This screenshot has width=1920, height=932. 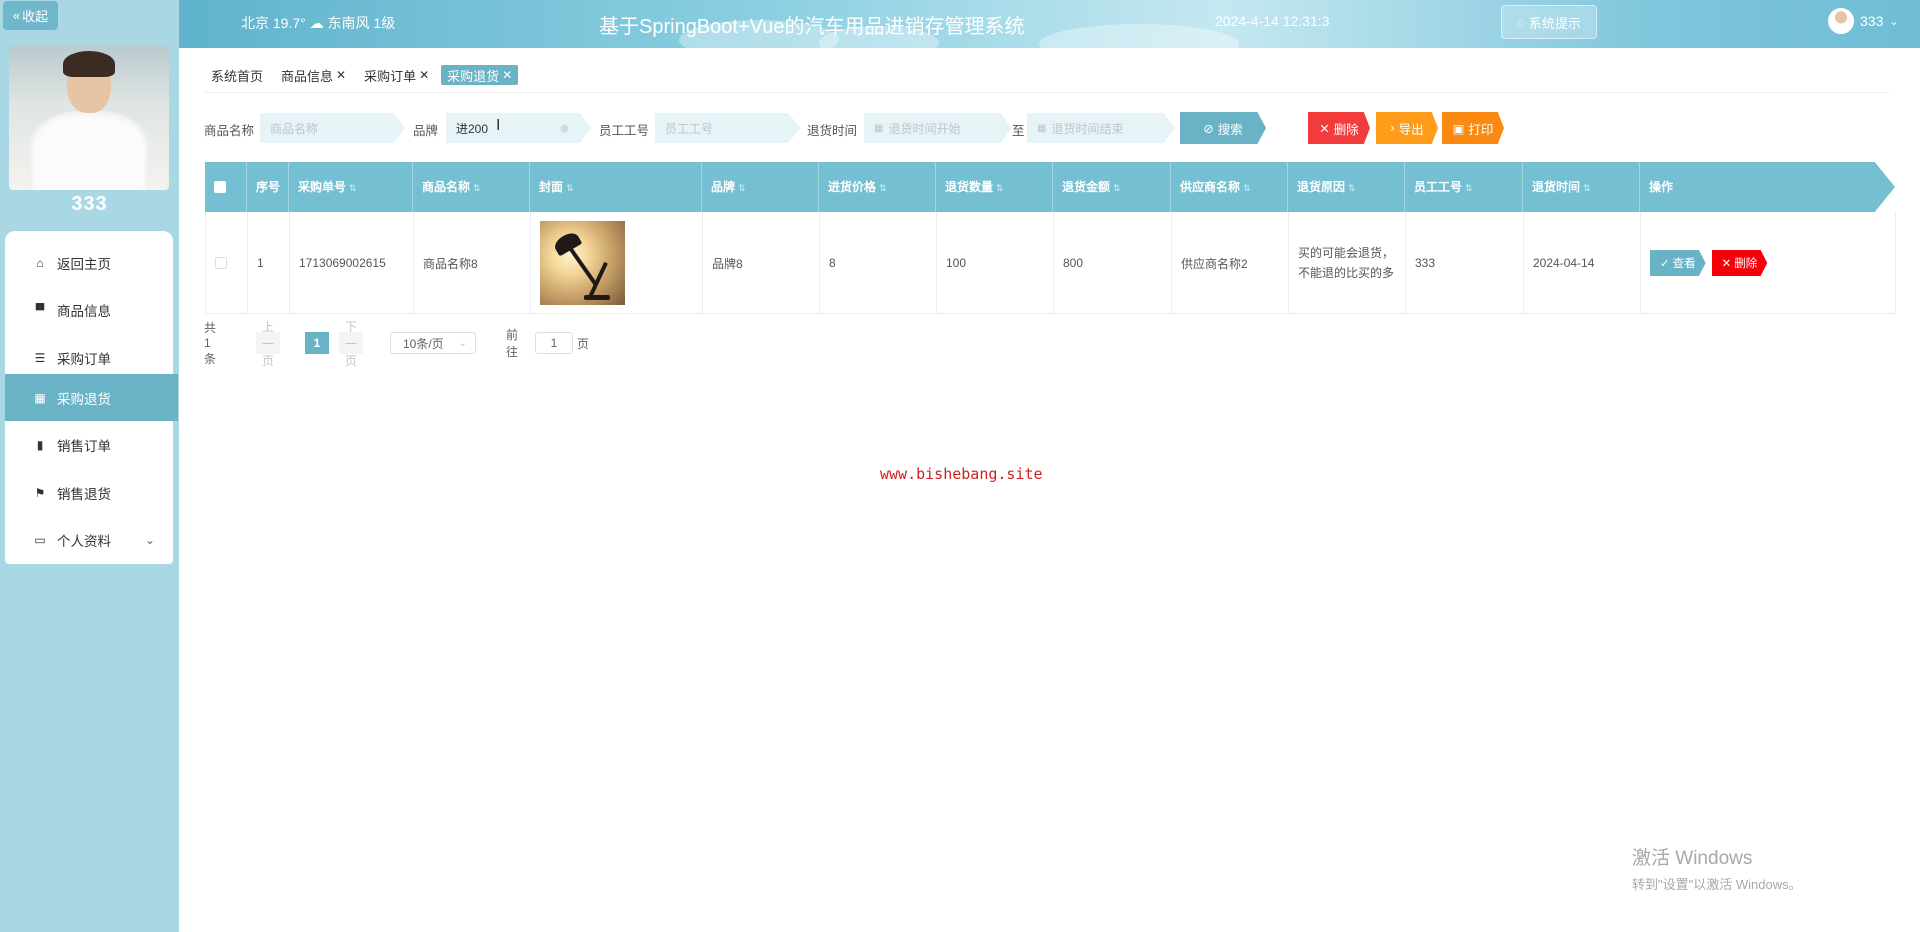 I want to click on column-header: 商品名称 ⇅, so click(x=471, y=187).